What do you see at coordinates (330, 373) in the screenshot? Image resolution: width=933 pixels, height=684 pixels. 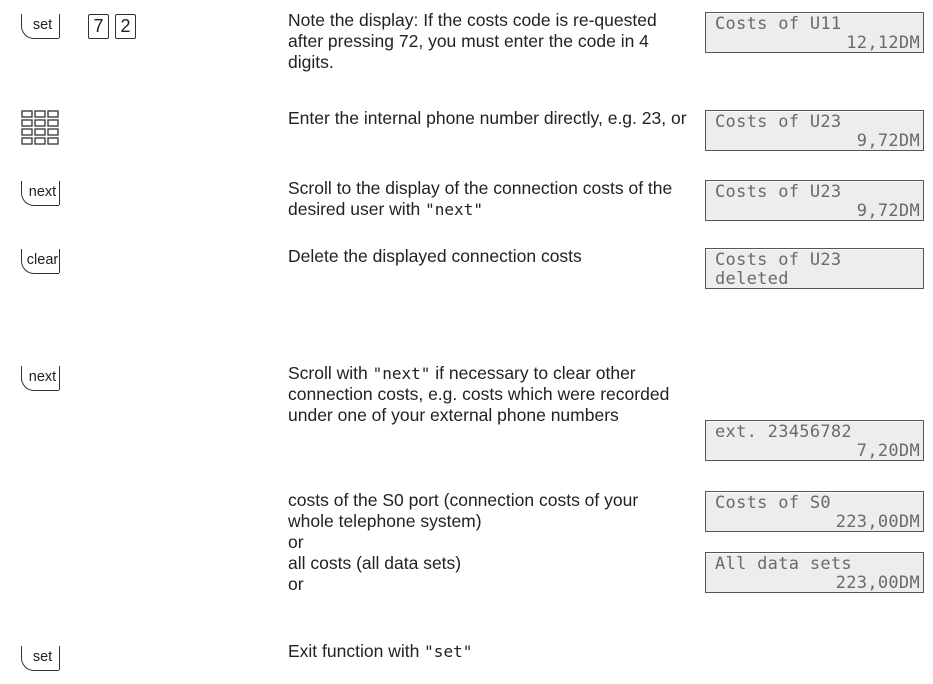 I see `step-5-text: Scroll with` at bounding box center [330, 373].